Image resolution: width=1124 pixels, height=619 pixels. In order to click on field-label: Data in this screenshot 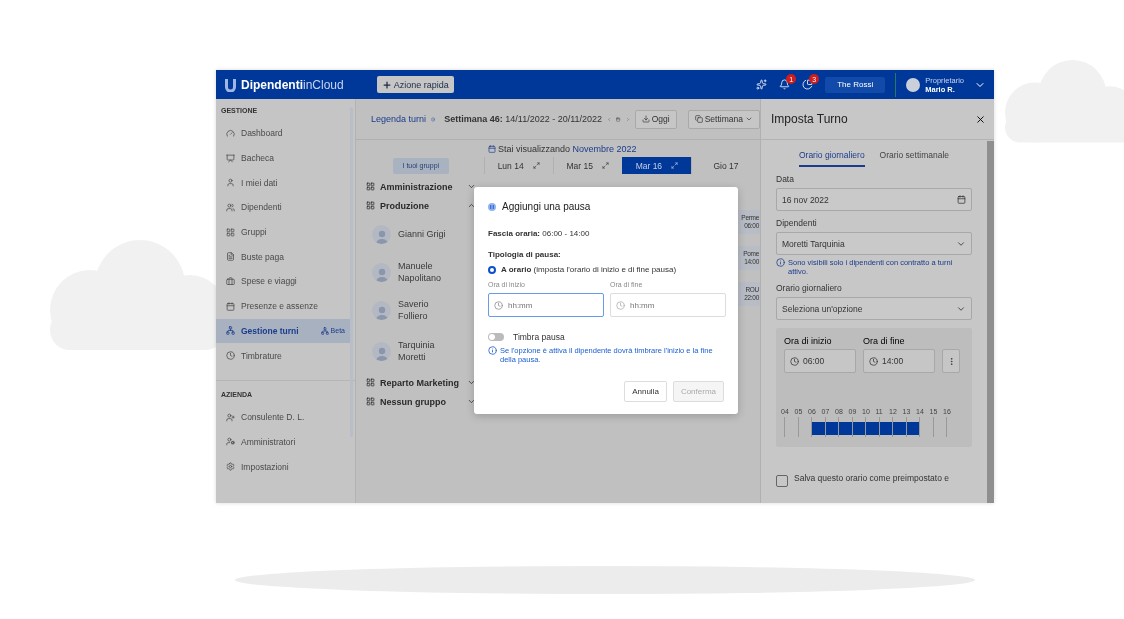, I will do `click(785, 179)`.